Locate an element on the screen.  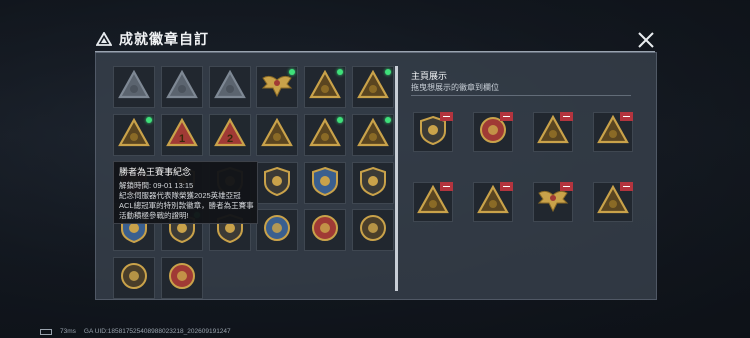
triangle-rank-2-icon: 2 is located at coordinates (230, 135).